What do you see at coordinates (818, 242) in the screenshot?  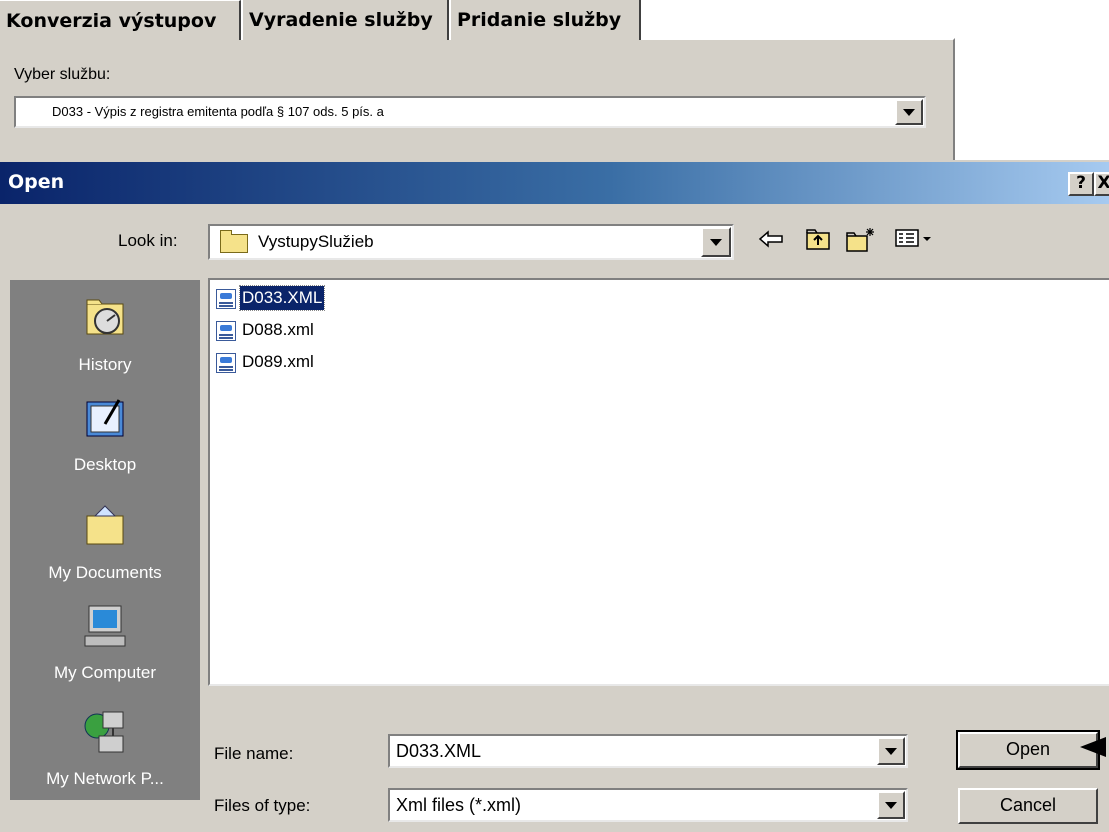 I see `up-folder-icon` at bounding box center [818, 242].